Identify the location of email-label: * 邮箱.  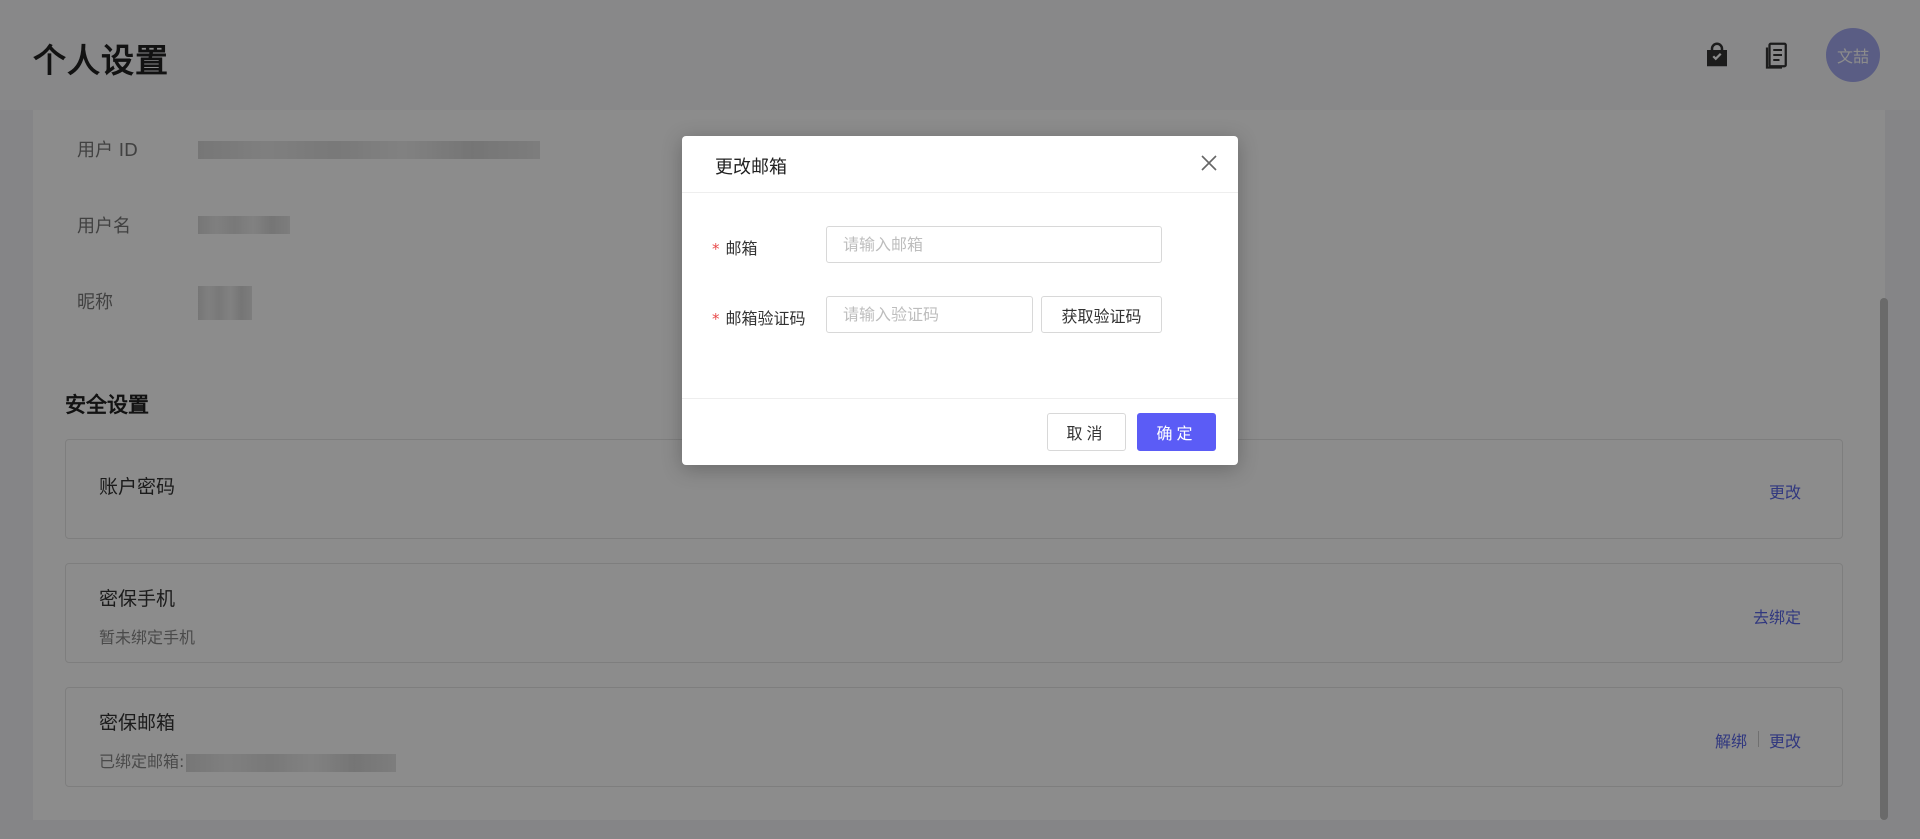
(735, 248).